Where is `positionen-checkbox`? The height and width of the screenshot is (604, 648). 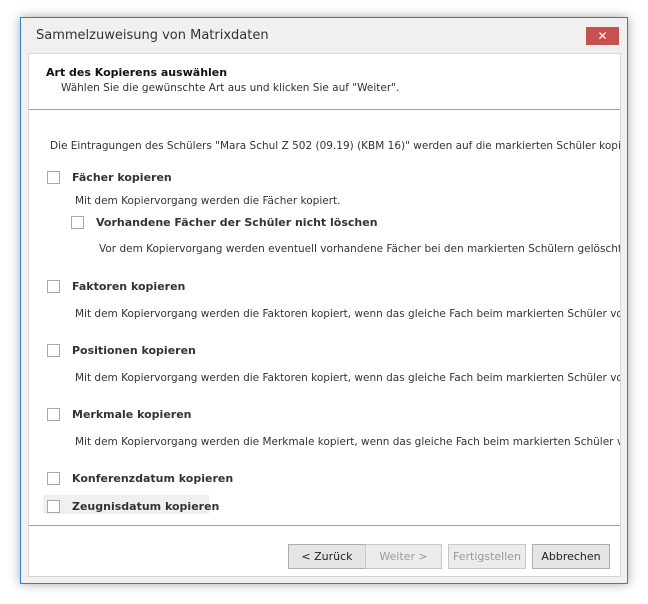
positionen-checkbox is located at coordinates (53, 350).